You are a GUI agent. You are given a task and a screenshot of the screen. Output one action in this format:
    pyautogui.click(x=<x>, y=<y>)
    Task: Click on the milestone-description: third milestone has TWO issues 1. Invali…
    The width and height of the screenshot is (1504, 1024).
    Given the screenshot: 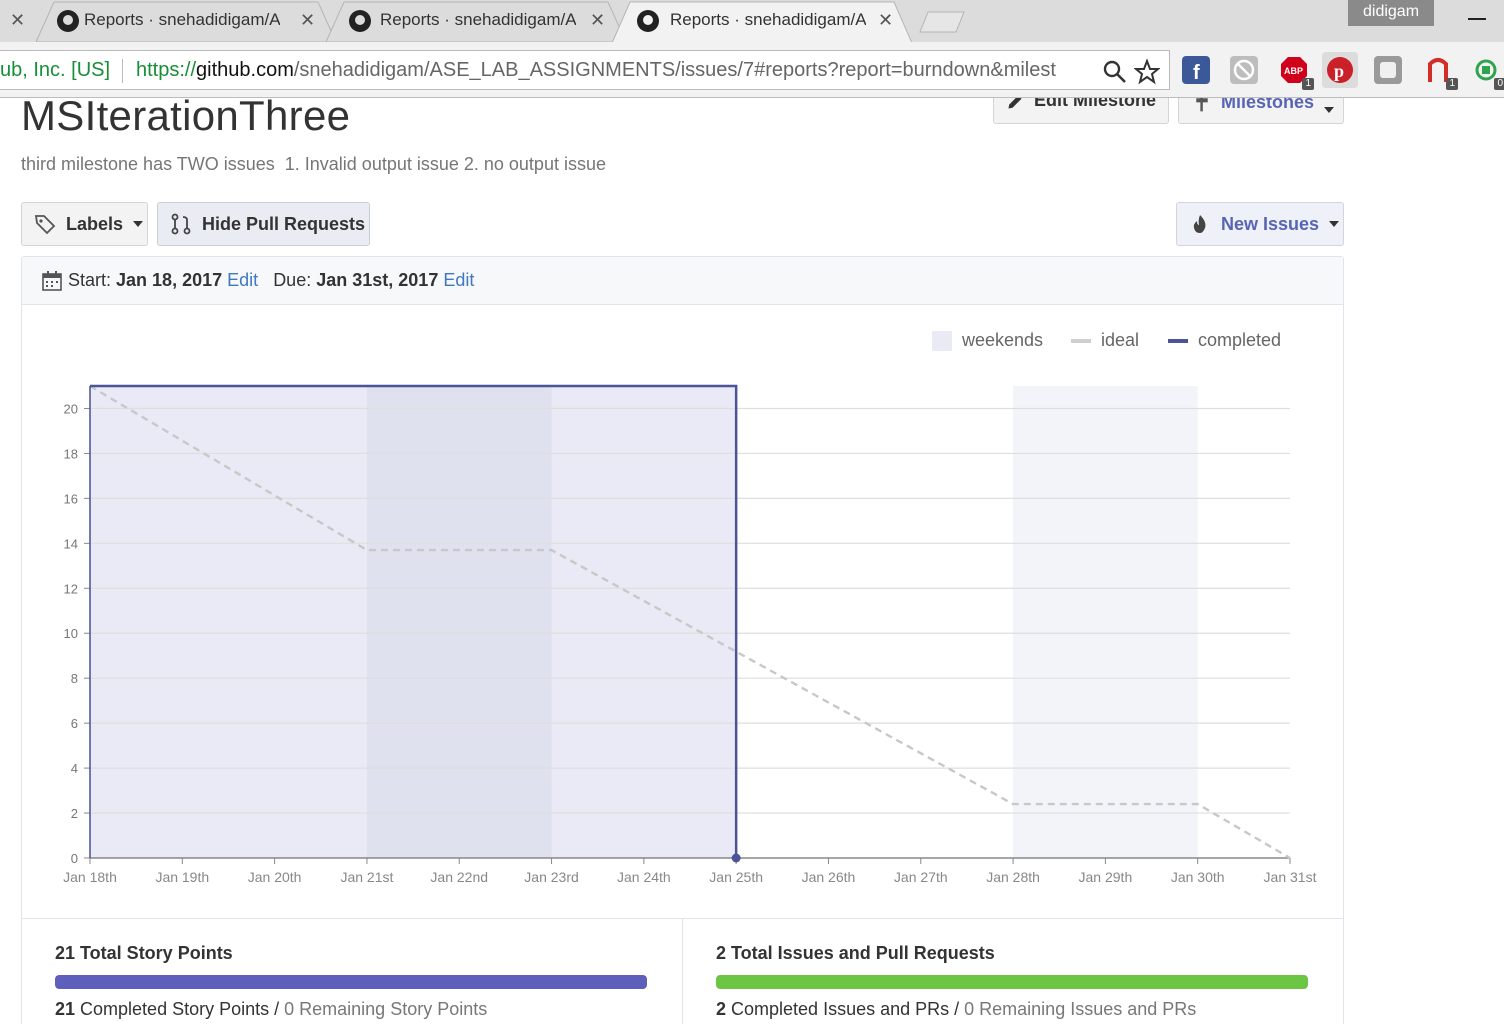 What is the action you would take?
    pyautogui.click(x=313, y=164)
    